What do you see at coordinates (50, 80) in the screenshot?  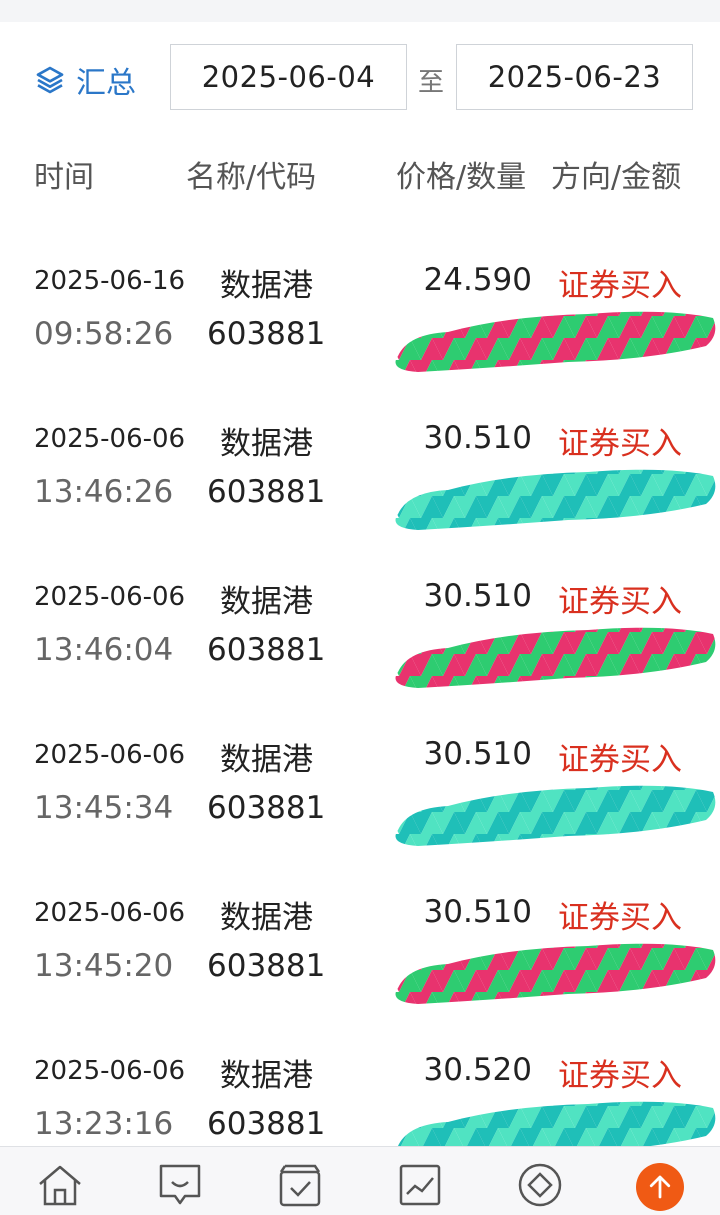 I see `layers-icon` at bounding box center [50, 80].